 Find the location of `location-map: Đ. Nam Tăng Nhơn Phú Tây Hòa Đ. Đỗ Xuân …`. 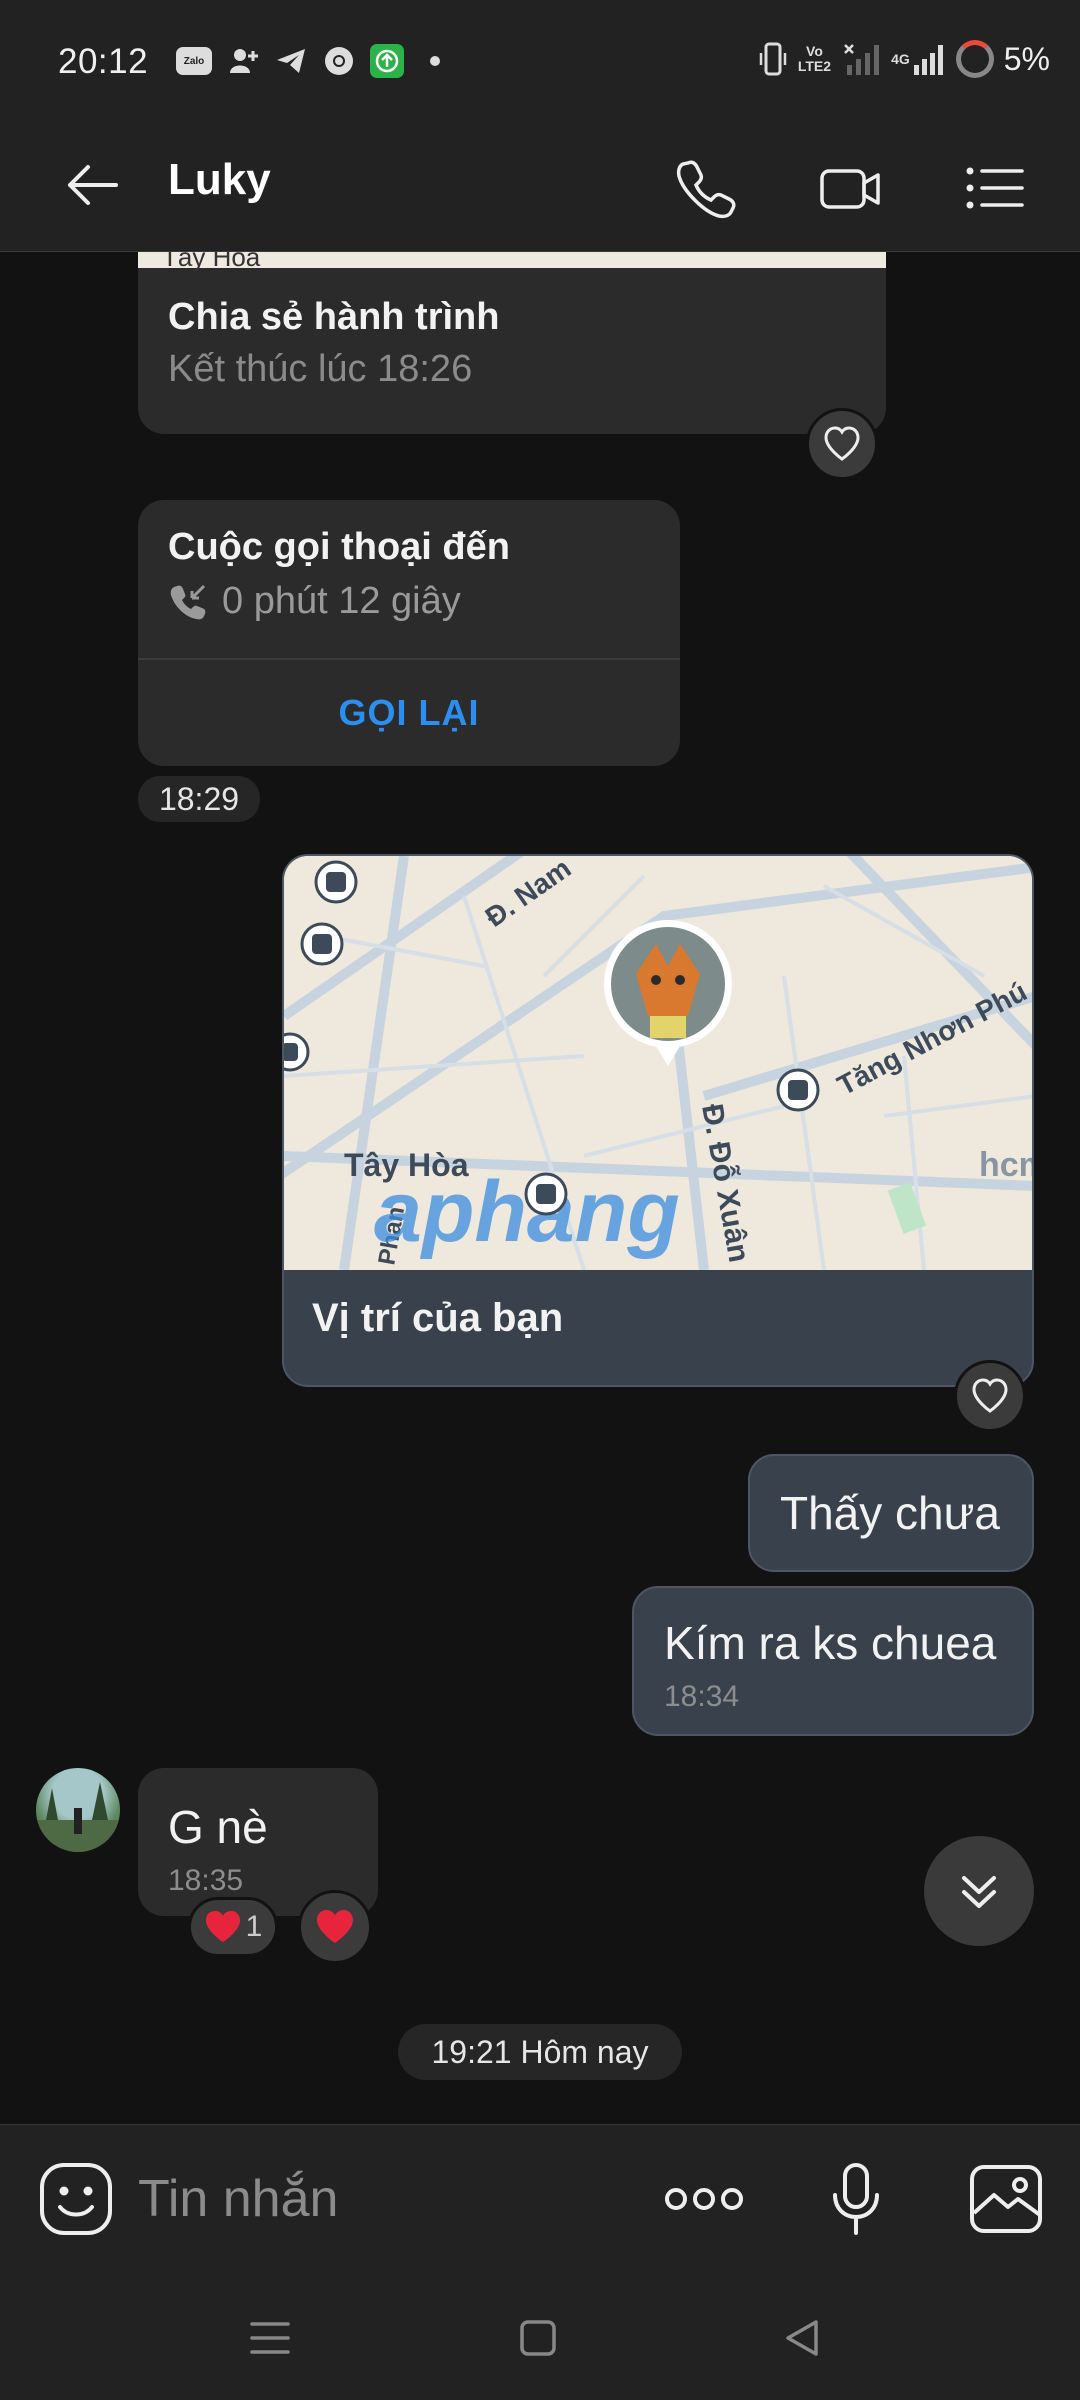

location-map: Đ. Nam Tăng Nhơn Phú Tây Hòa Đ. Đỗ Xuân … is located at coordinates (658, 1063).